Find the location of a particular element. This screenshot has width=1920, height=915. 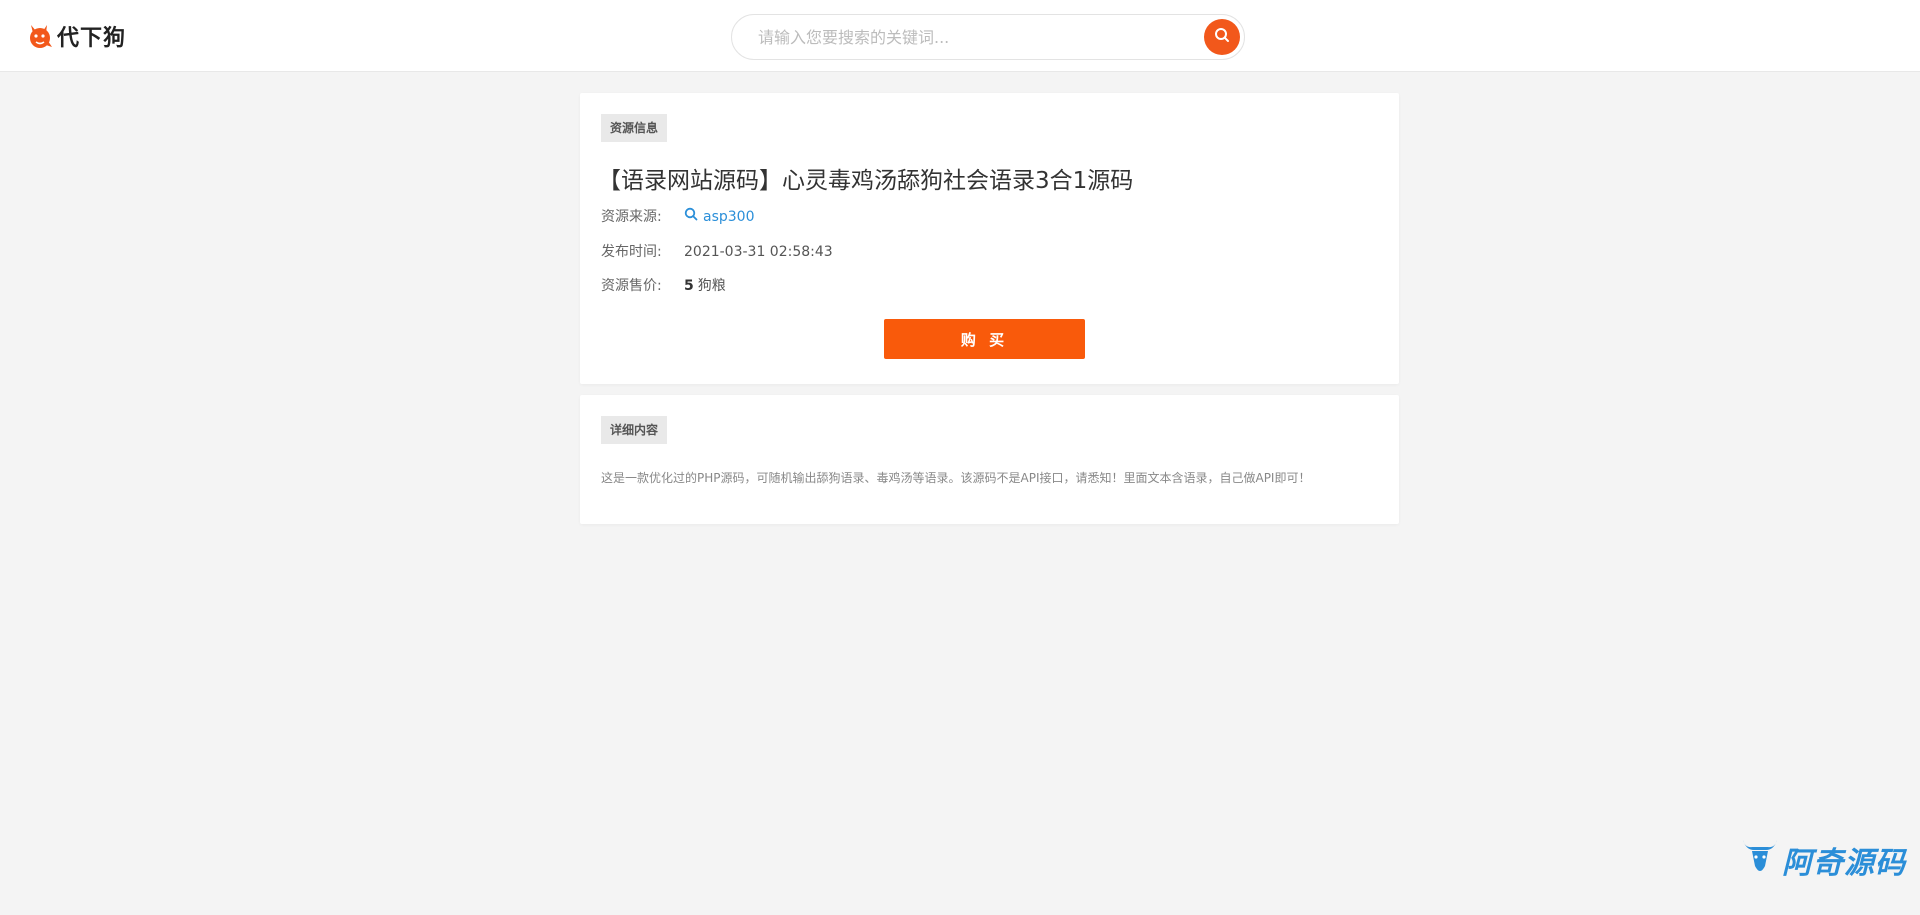

top-header: 代下狗 is located at coordinates (960, 36).